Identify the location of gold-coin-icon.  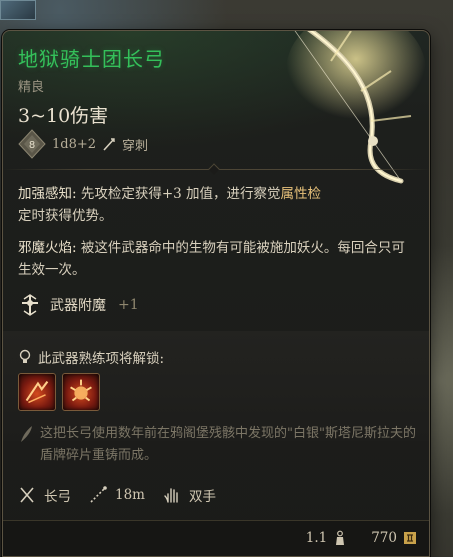
(410, 538).